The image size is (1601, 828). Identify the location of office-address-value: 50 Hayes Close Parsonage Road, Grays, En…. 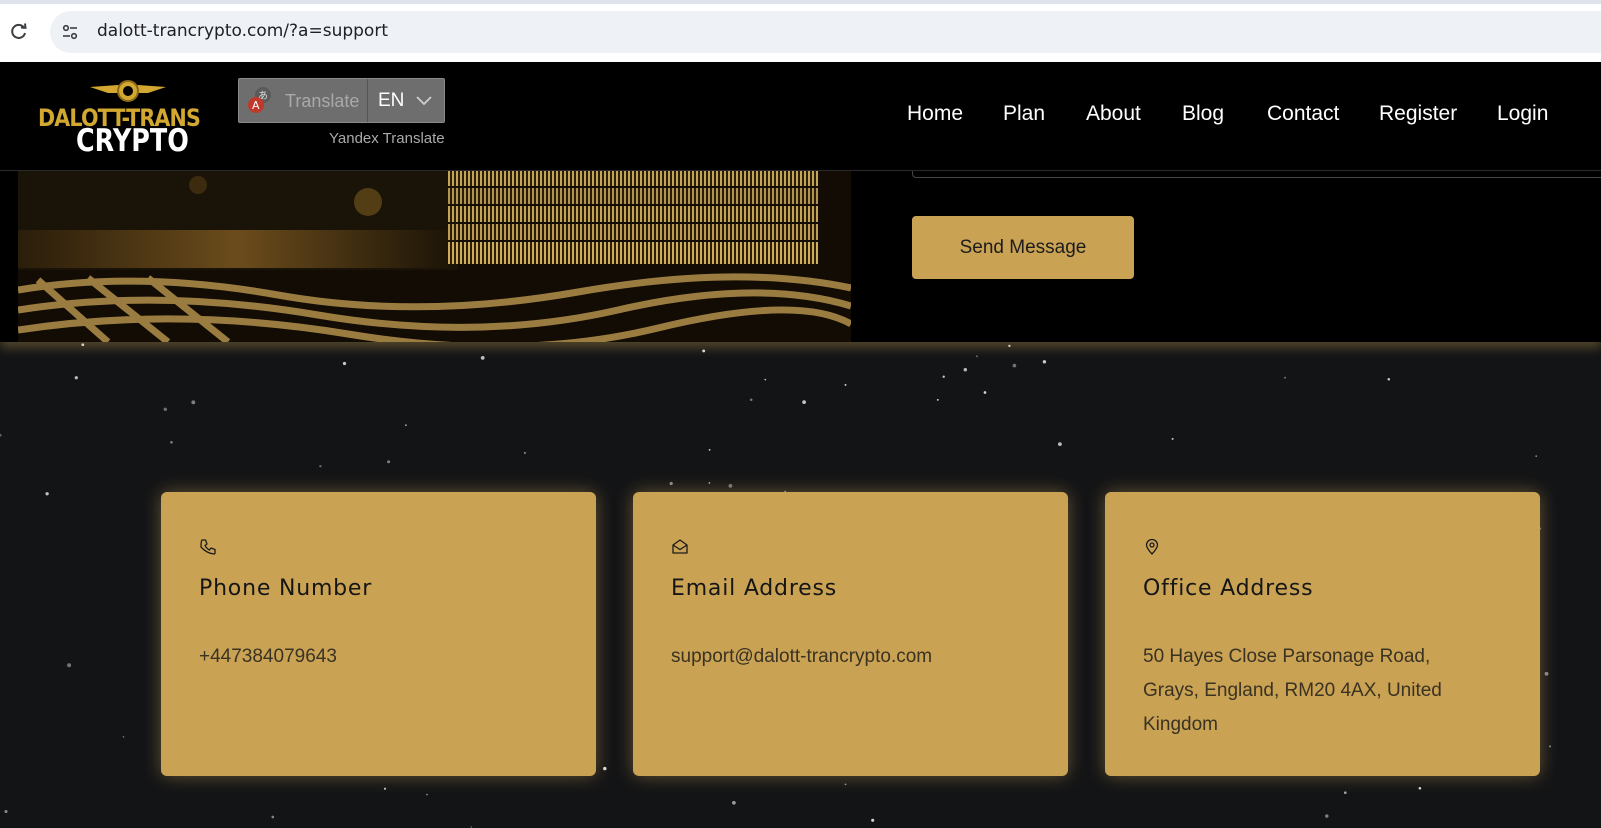
(1292, 690).